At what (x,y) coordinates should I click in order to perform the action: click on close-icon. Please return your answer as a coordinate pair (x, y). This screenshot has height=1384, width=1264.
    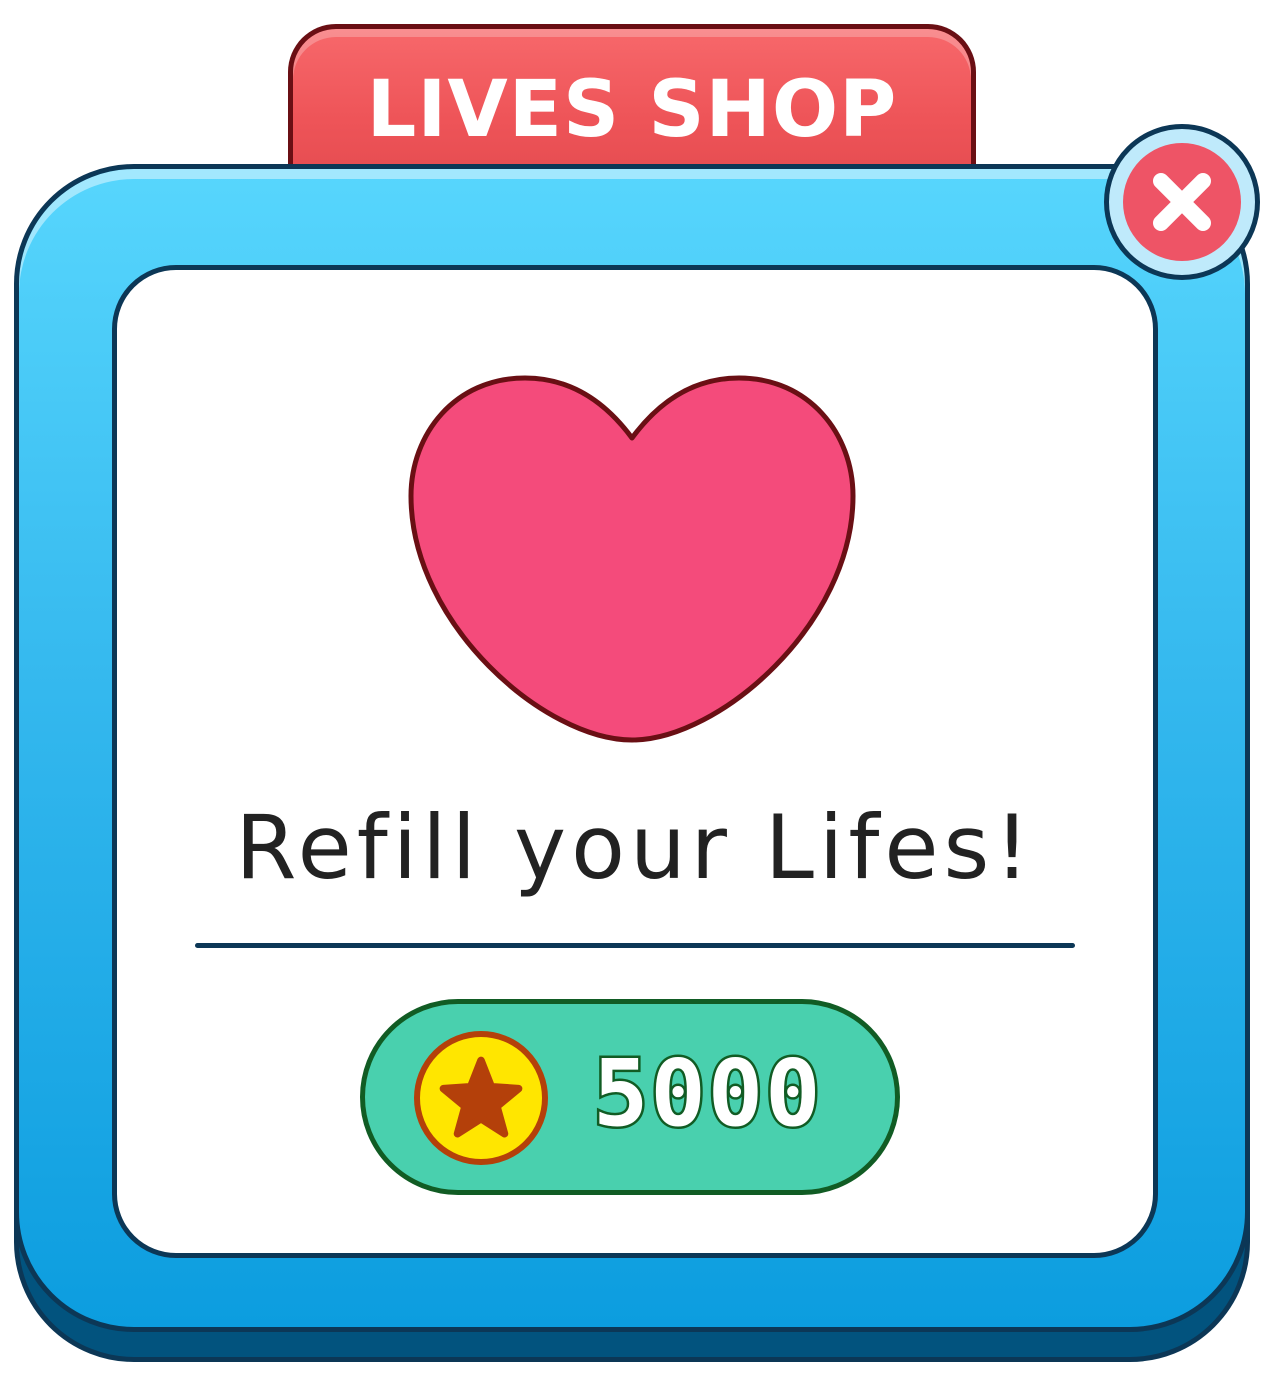
    Looking at the image, I should click on (1182, 202).